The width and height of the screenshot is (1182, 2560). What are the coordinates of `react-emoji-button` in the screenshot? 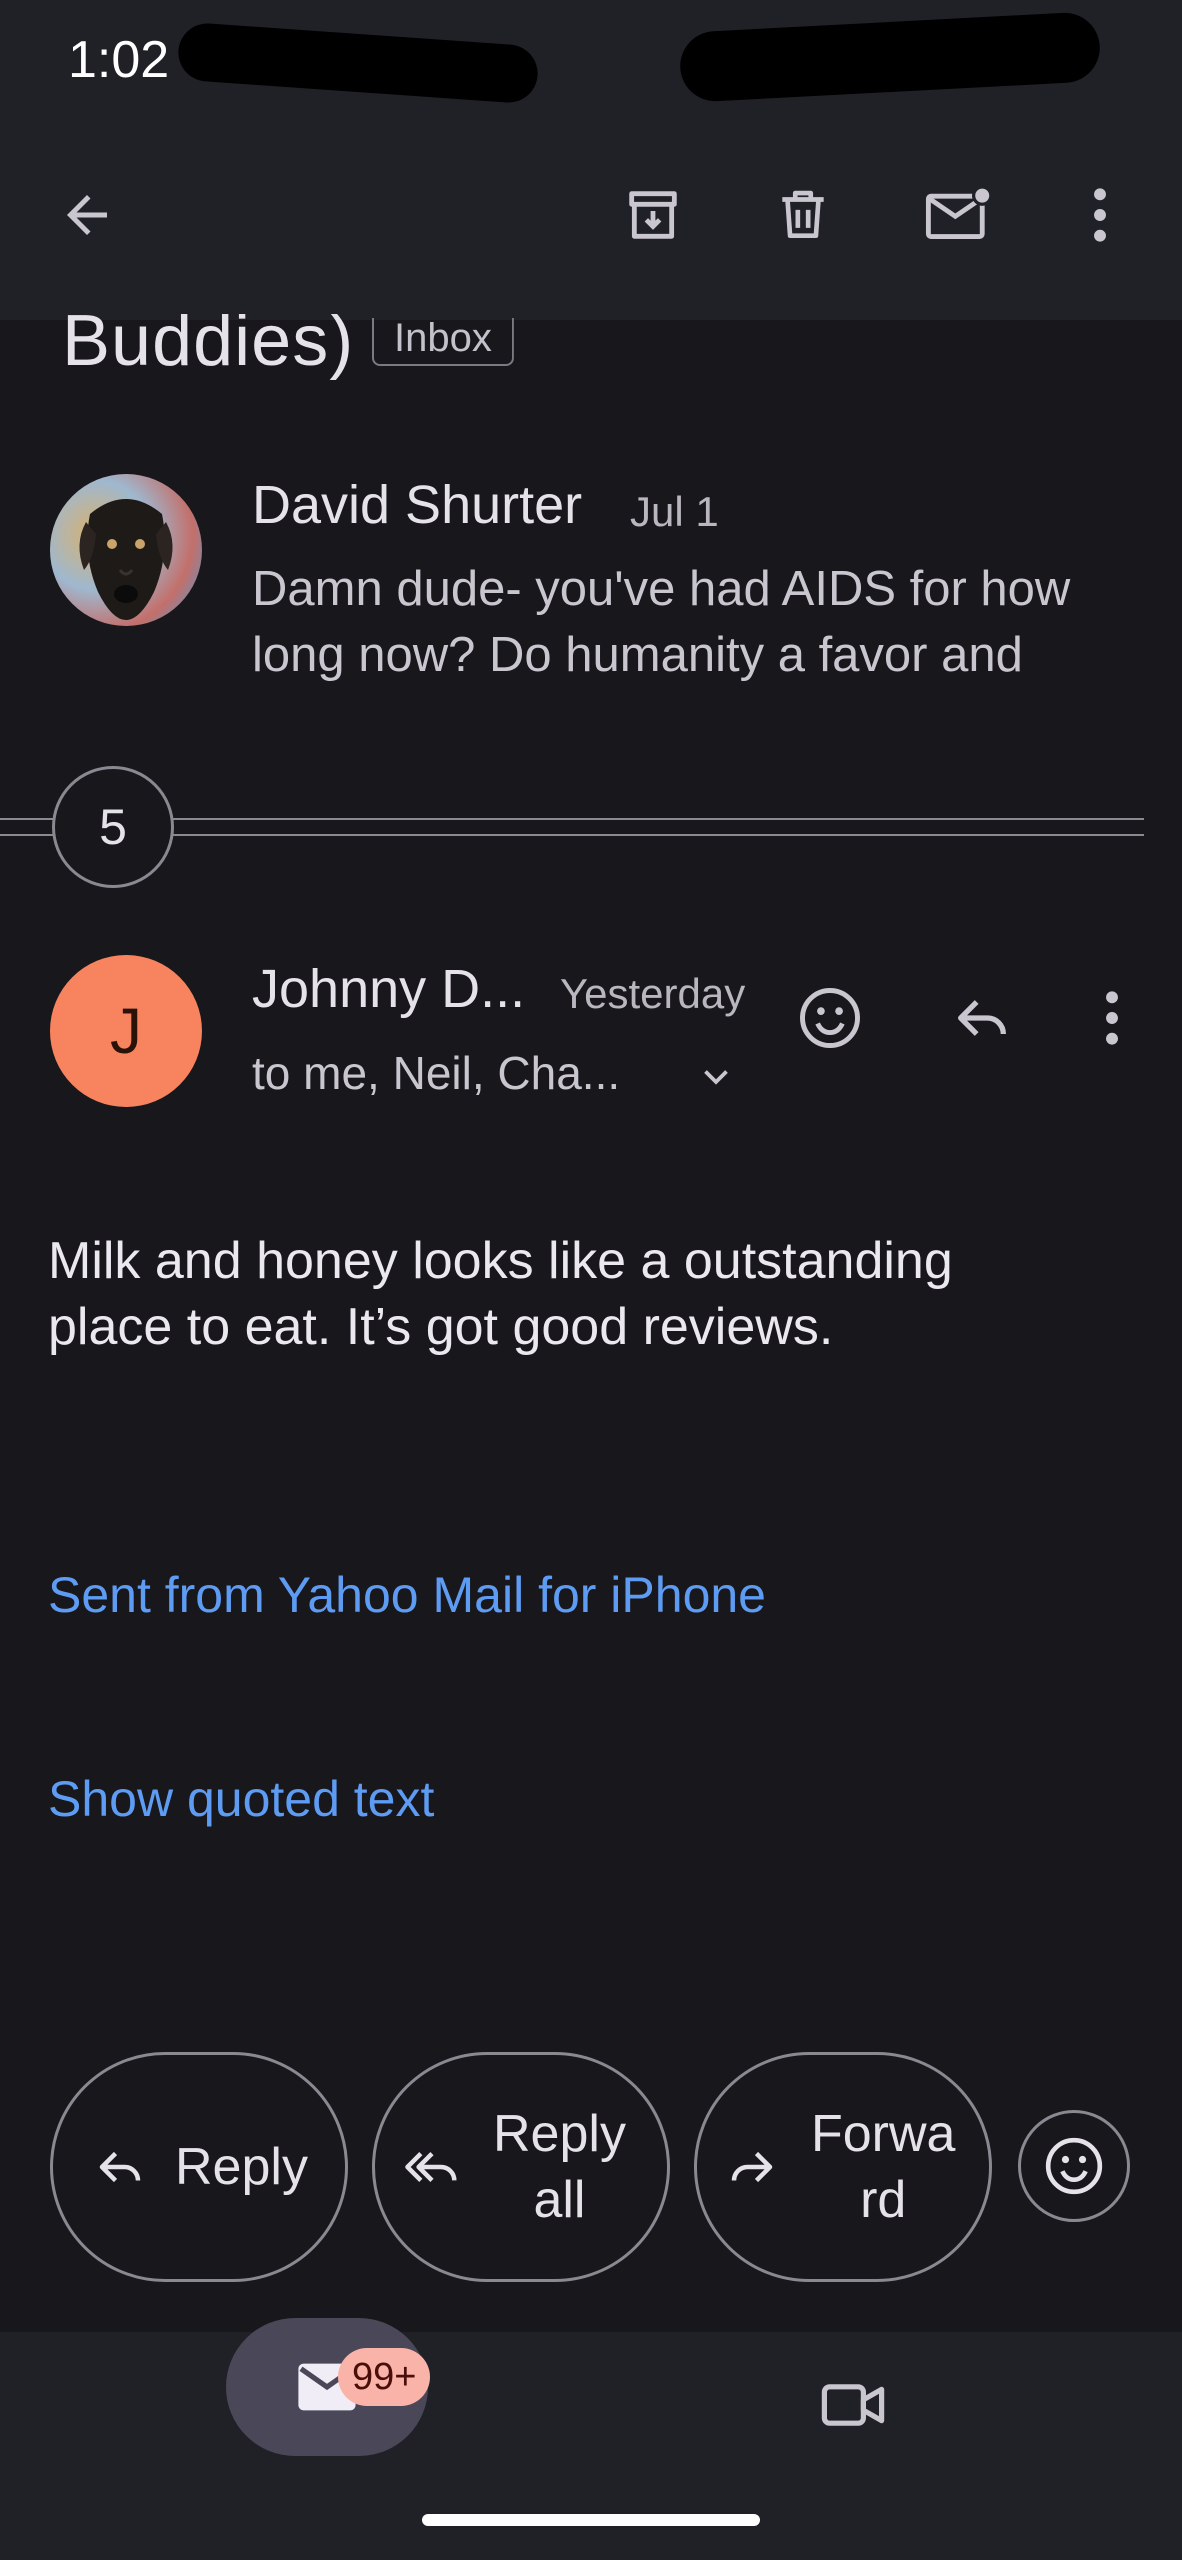 It's located at (1074, 2166).